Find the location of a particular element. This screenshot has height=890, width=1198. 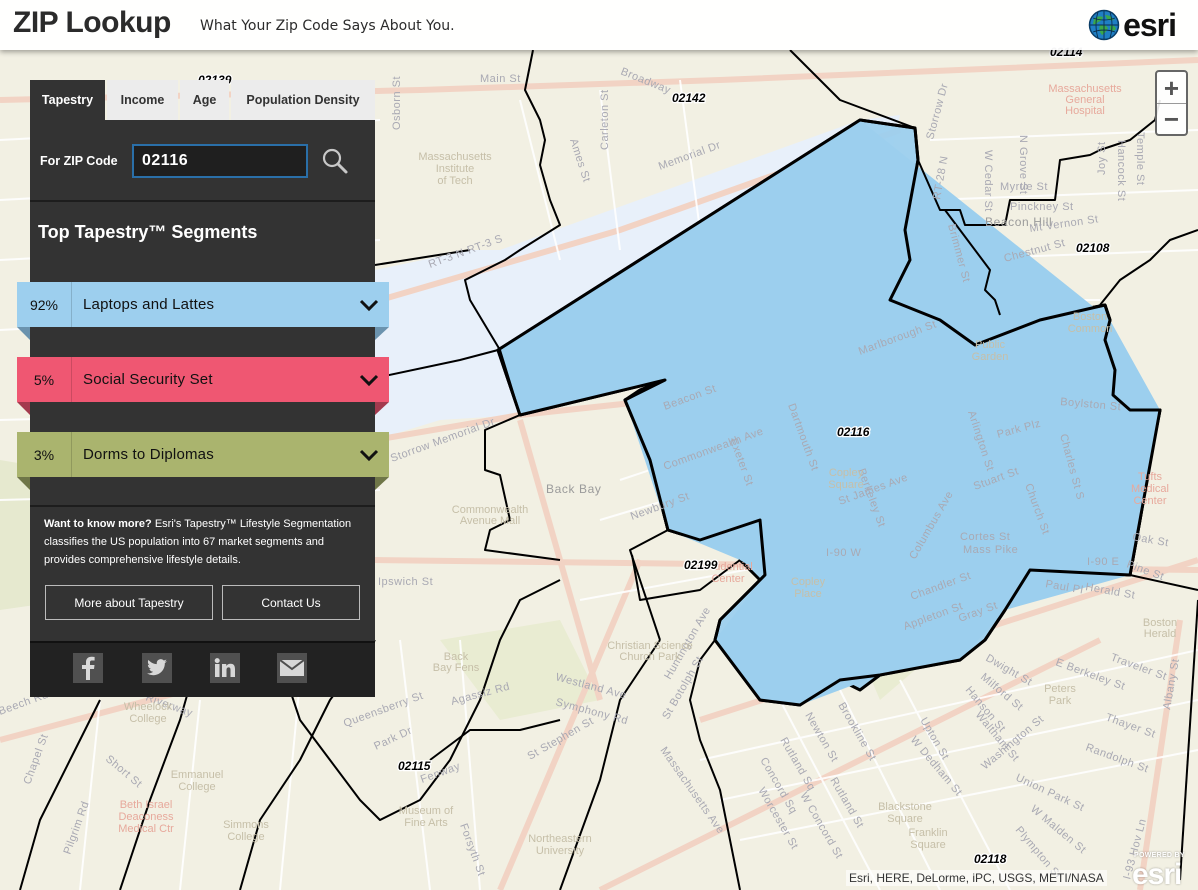

segment-social-security-set: 5% Social Security Set is located at coordinates (203, 379).